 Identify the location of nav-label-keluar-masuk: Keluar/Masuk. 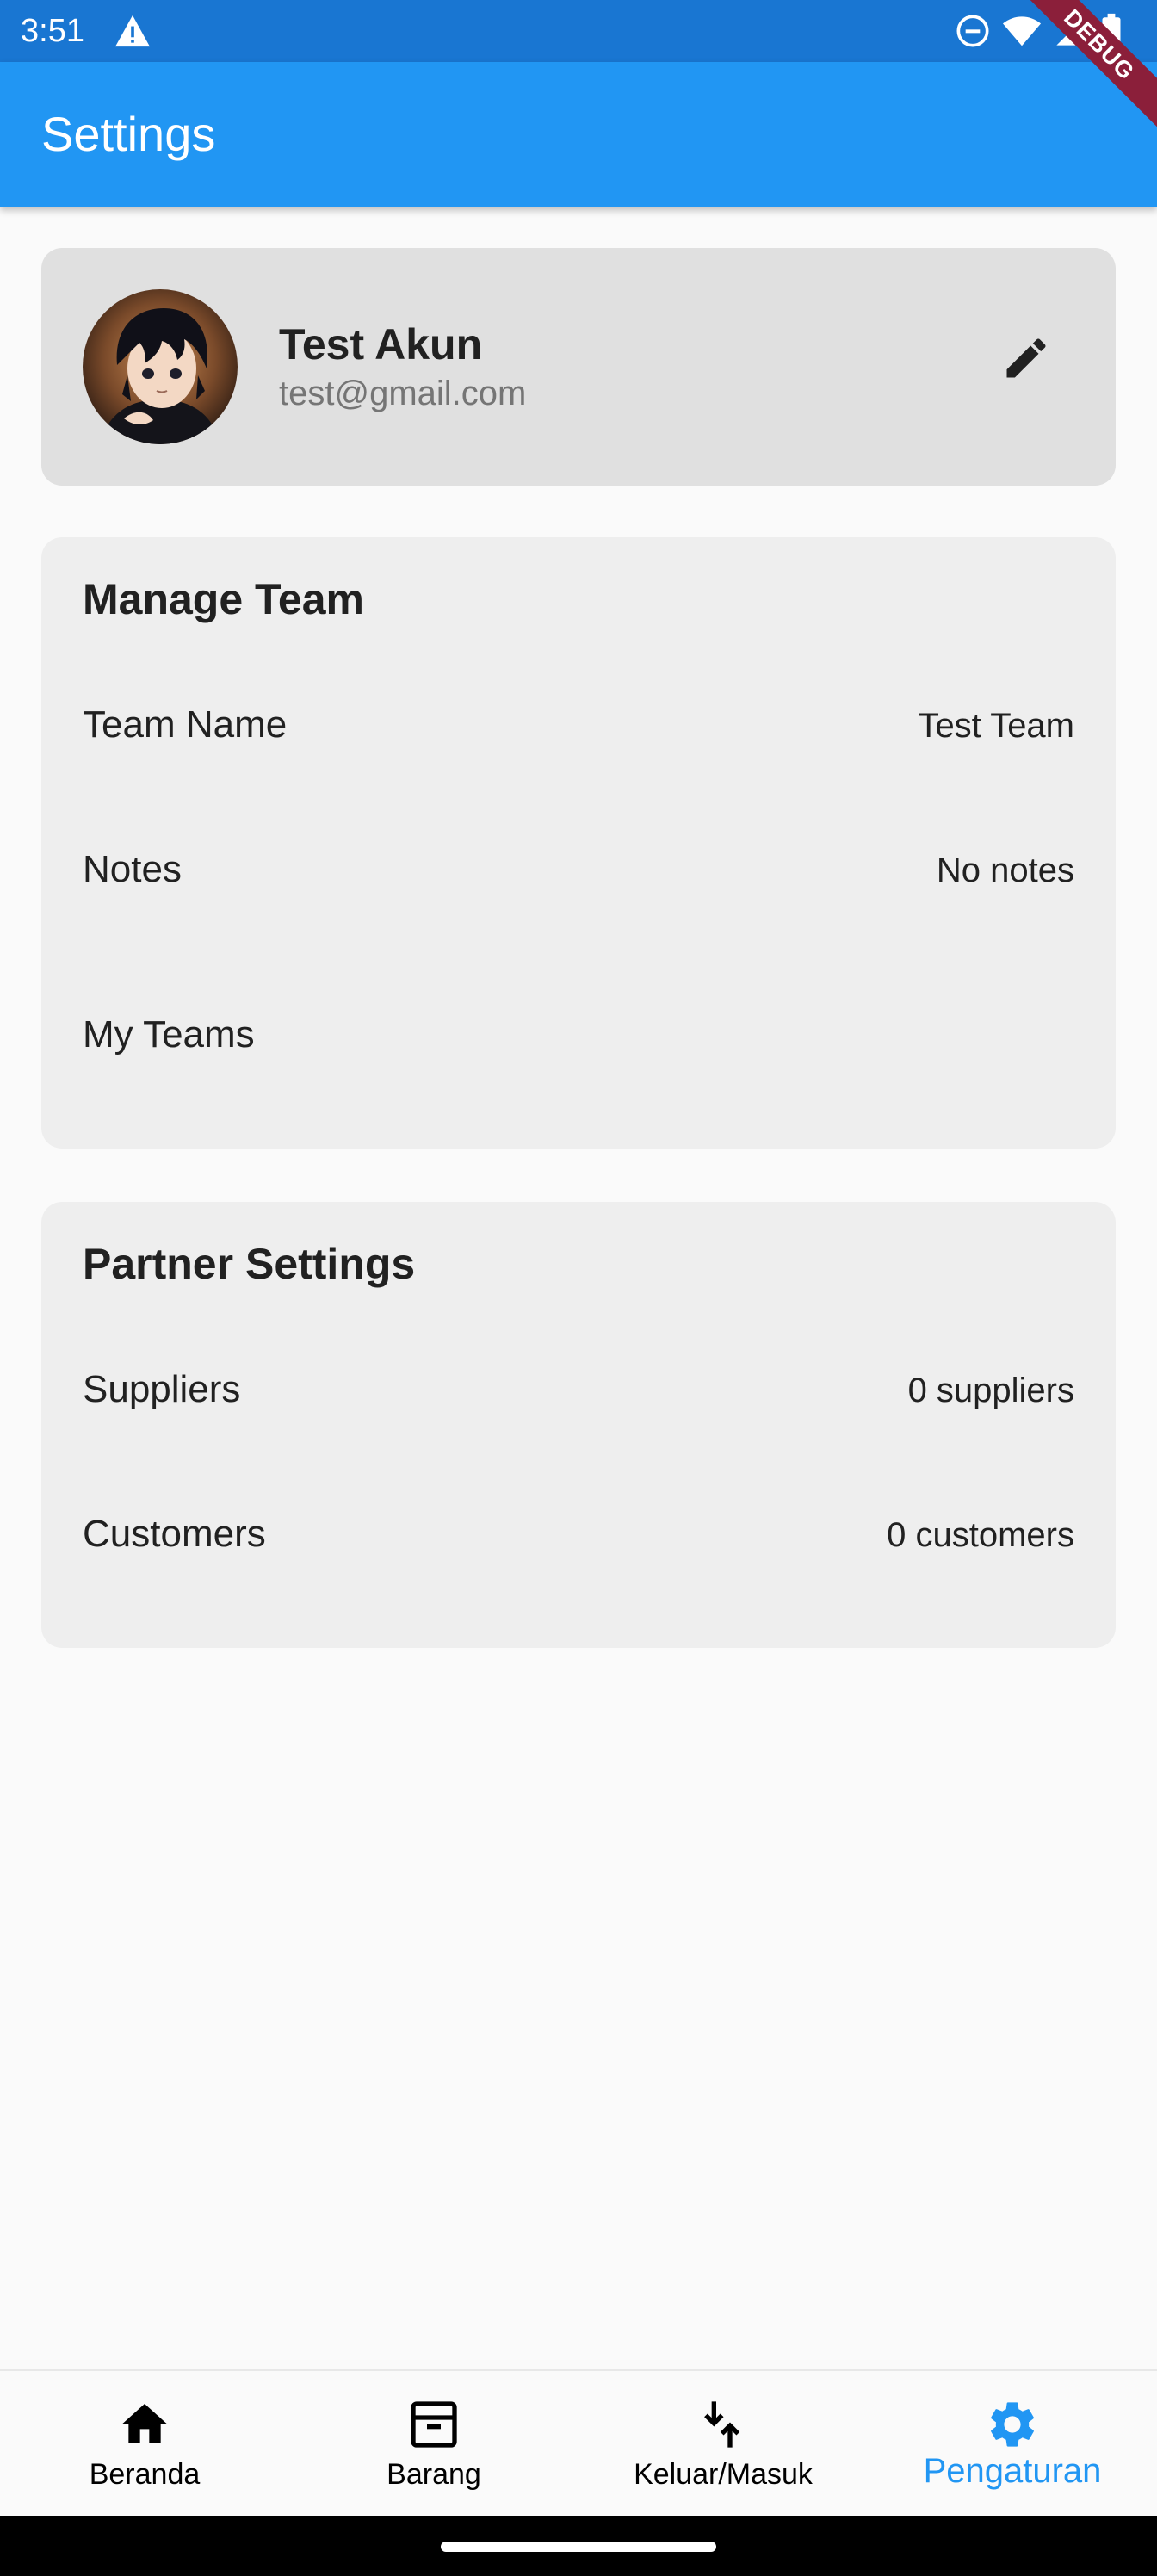
(723, 2474).